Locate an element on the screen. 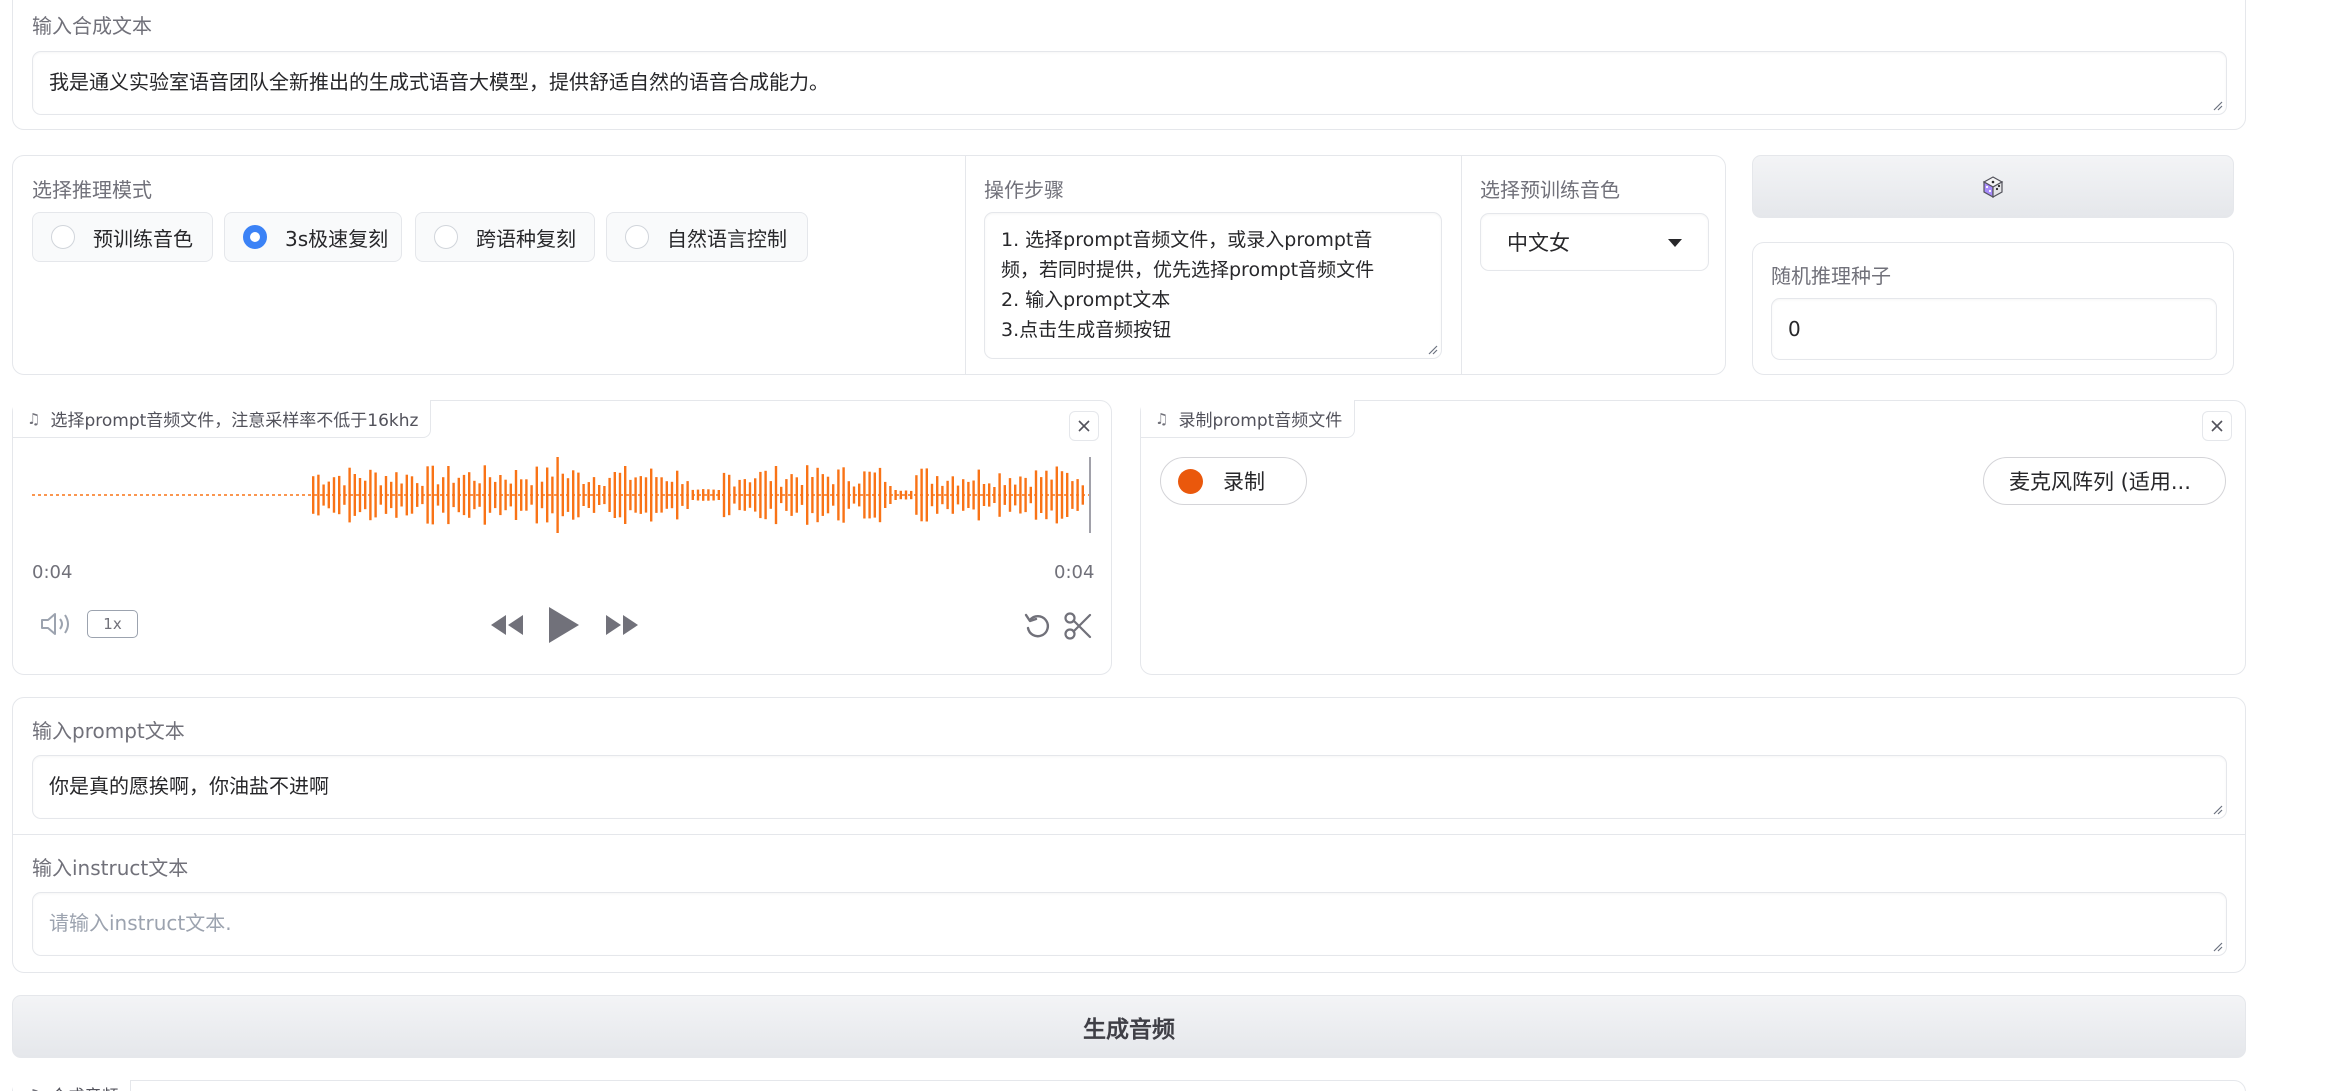  skip-backward-icon is located at coordinates (507, 625).